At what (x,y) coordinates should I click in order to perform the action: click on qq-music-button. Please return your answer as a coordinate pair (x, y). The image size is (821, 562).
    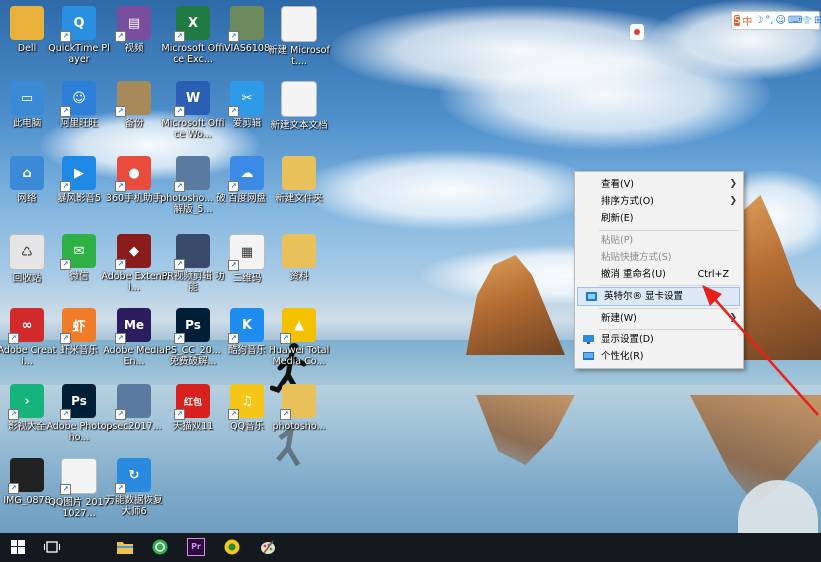
    Looking at the image, I should click on (232, 547).